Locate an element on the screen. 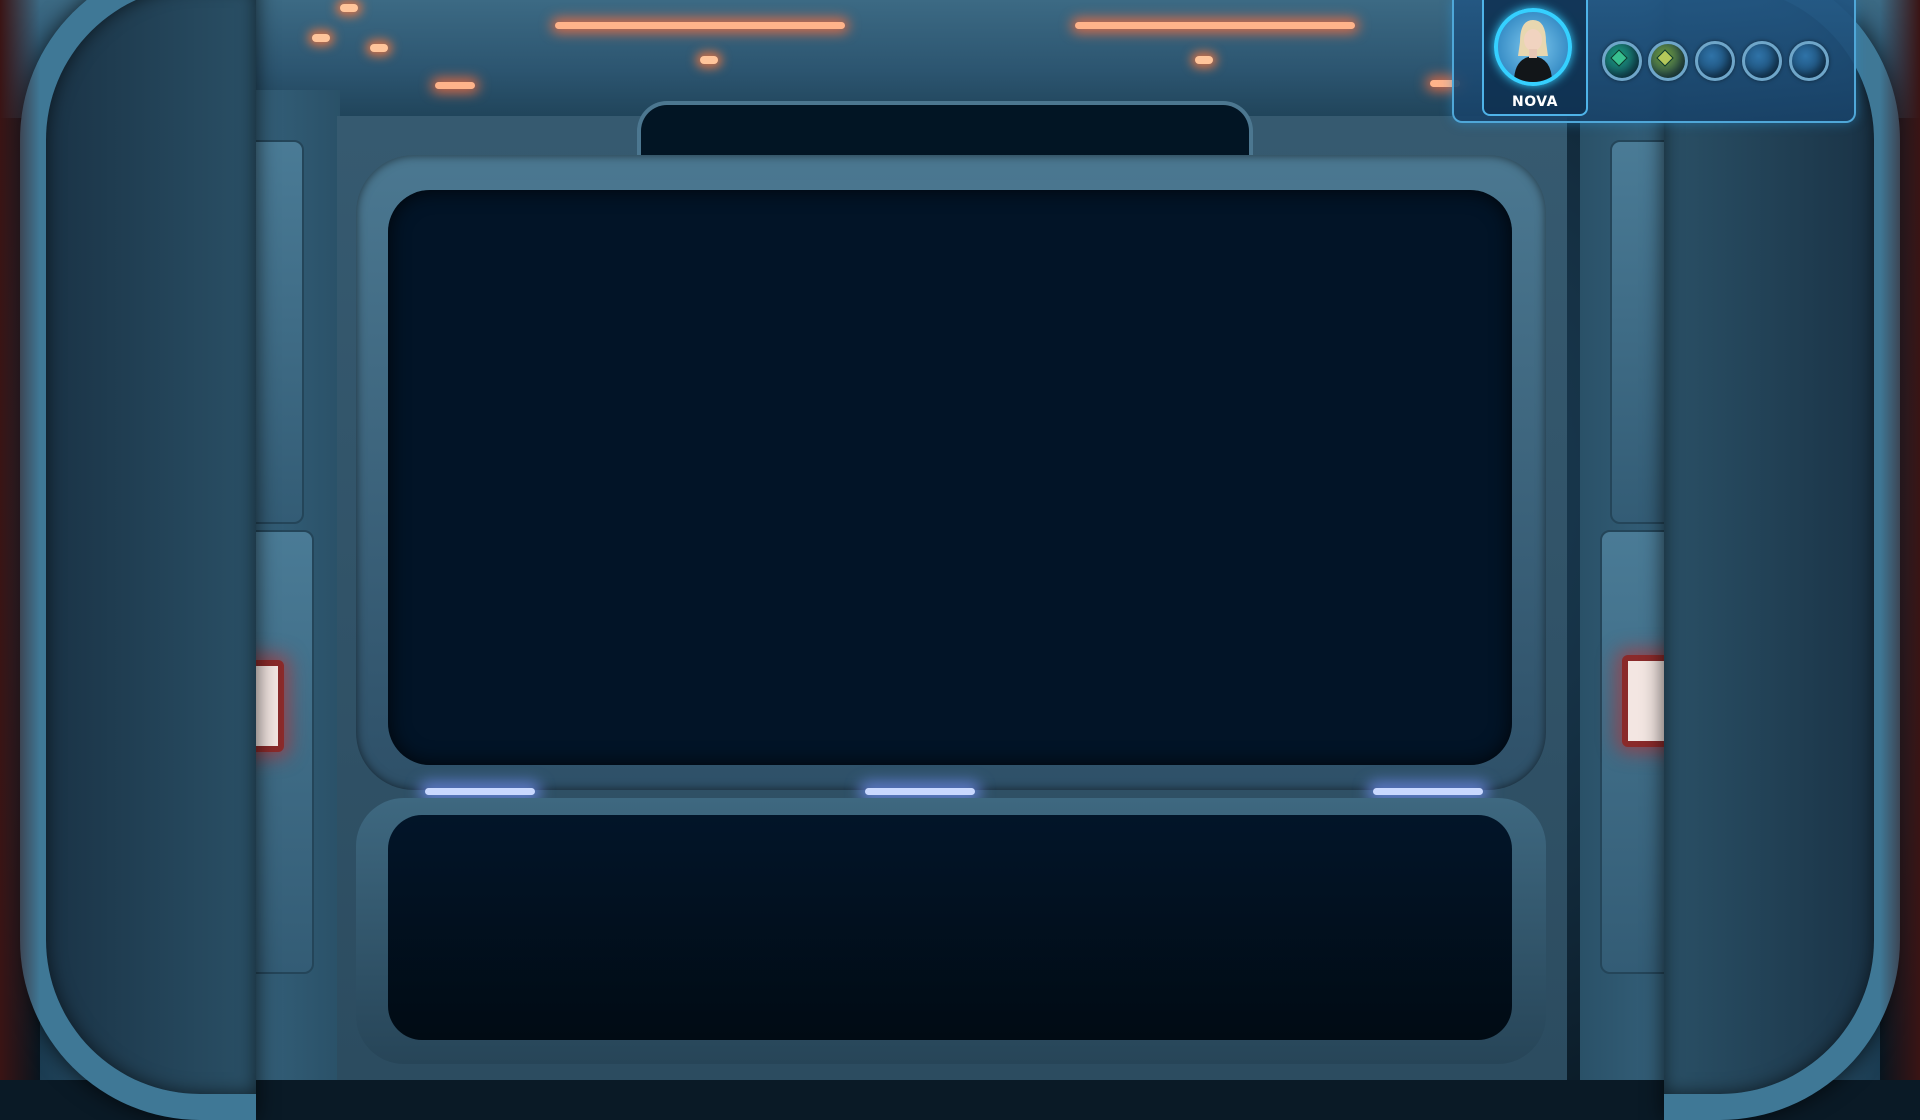  character-portrait-icon is located at coordinates (1533, 51).